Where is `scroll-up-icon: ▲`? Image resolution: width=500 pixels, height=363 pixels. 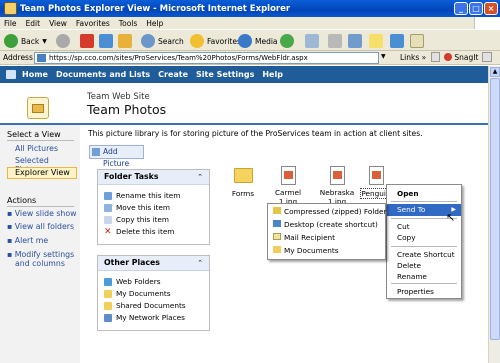 scroll-up-icon: ▲ is located at coordinates (495, 72).